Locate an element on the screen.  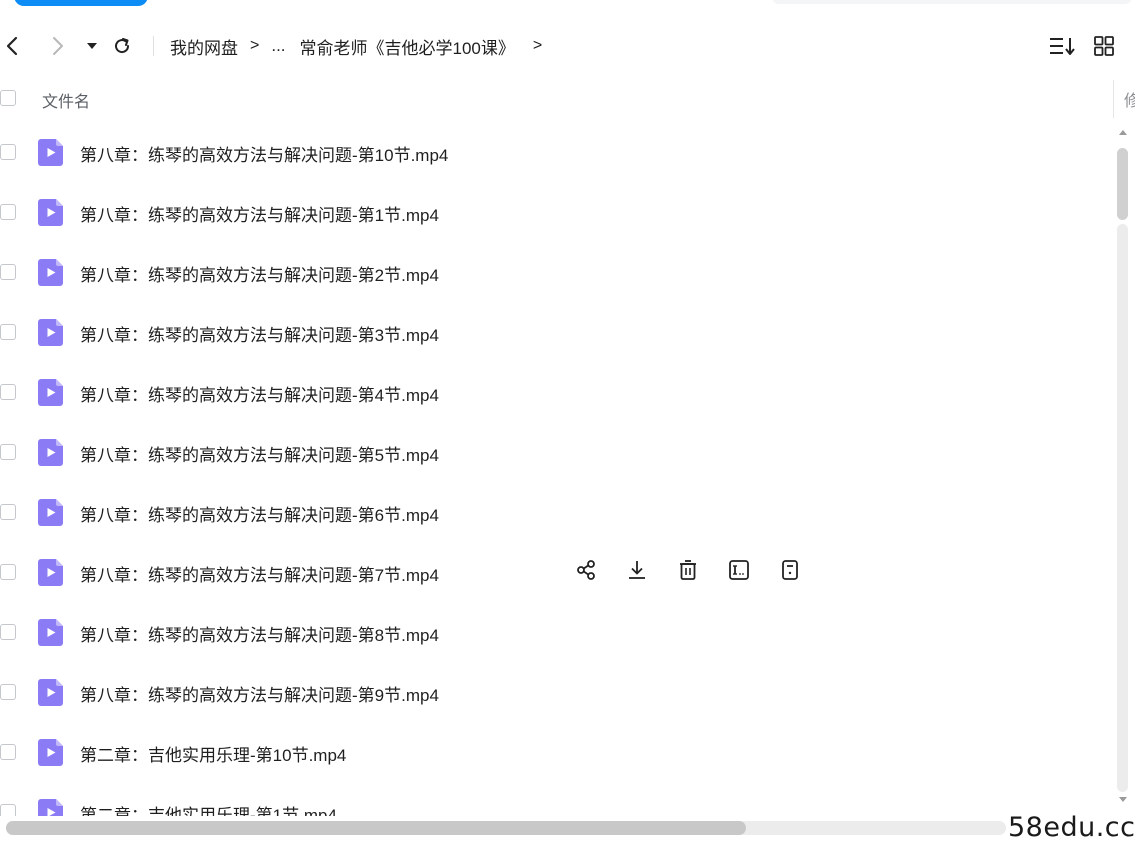
file-name: 第二章：吉他实用乐理-第10节.mp4 is located at coordinates (213, 753).